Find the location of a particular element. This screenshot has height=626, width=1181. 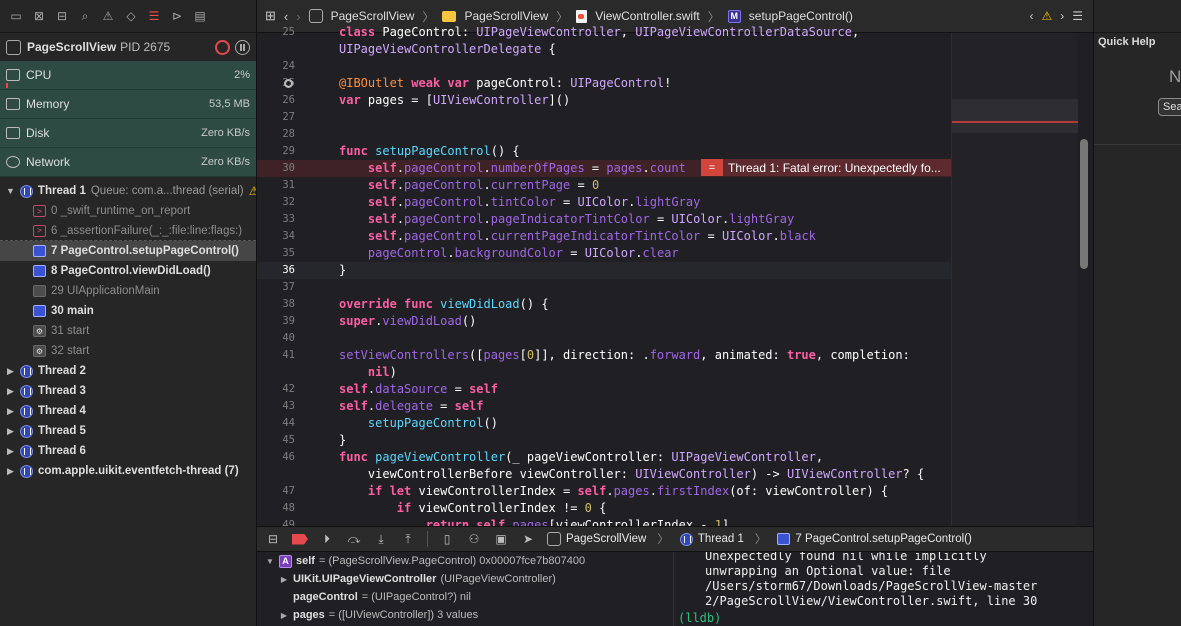

folder-icon is located at coordinates (449, 16).